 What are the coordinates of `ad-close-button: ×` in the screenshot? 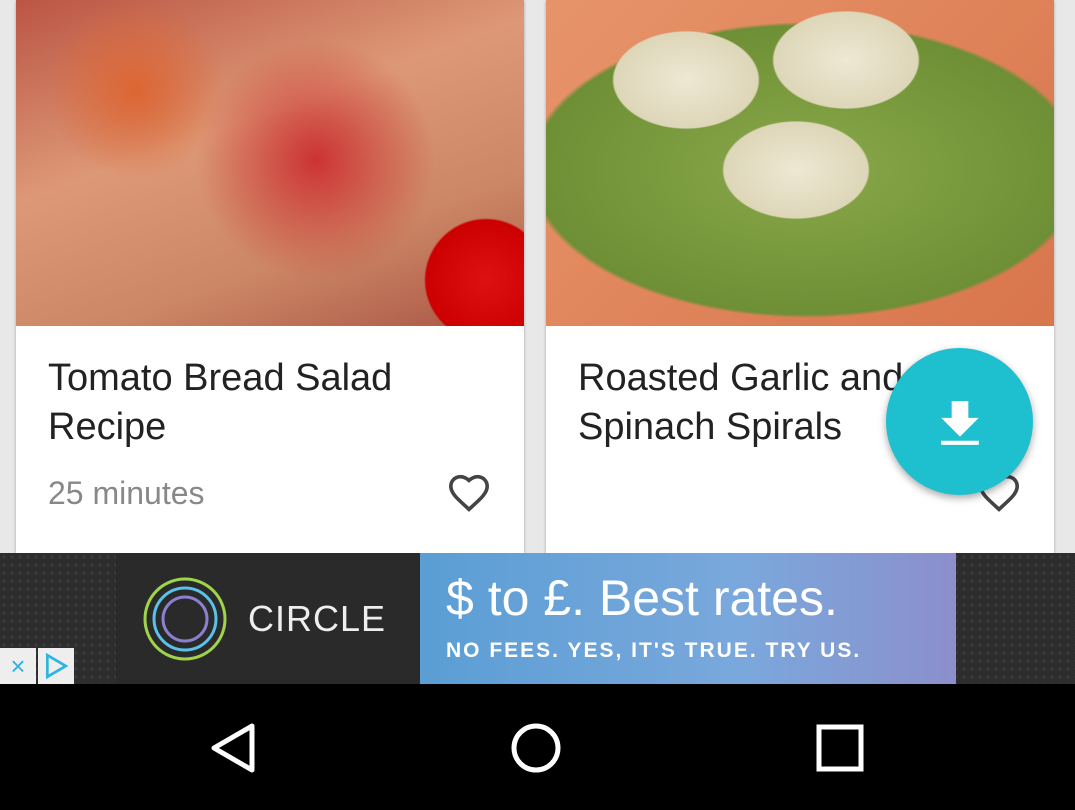 It's located at (18, 666).